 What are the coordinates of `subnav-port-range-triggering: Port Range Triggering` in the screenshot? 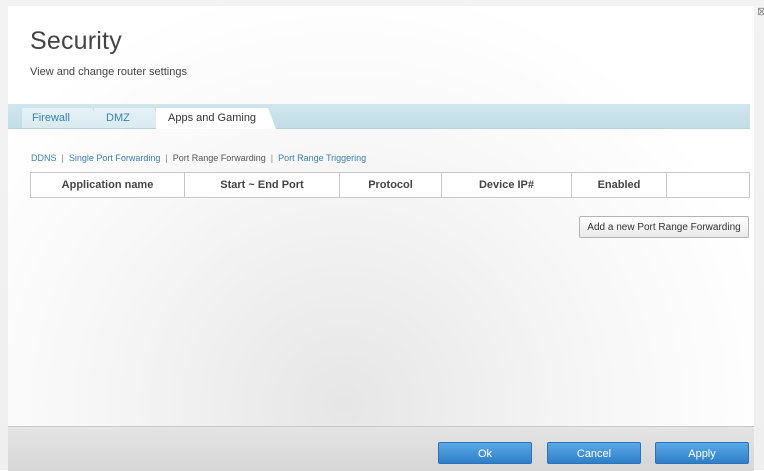 It's located at (322, 158).